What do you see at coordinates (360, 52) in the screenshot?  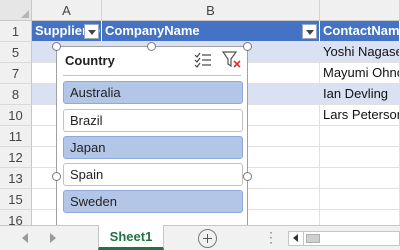 I see `cell: Yoshi Nagase` at bounding box center [360, 52].